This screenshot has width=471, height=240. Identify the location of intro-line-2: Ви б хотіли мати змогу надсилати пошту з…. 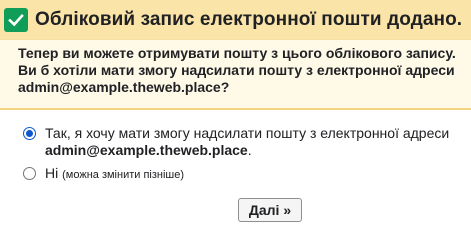
(236, 70).